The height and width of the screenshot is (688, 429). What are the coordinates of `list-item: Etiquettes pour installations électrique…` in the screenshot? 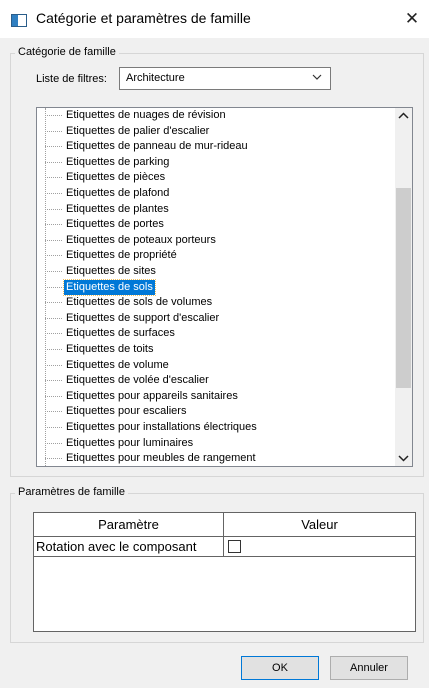 It's located at (216, 427).